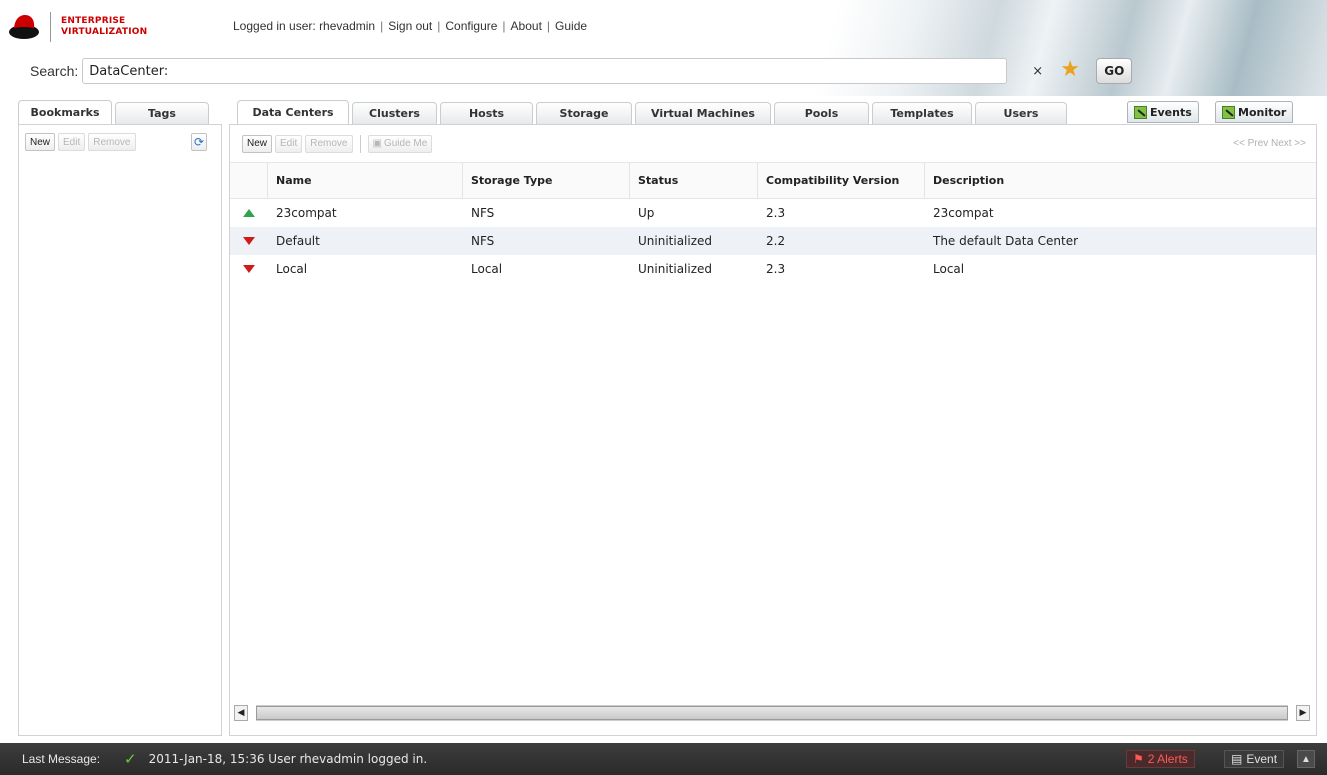  Describe the element at coordinates (1306, 759) in the screenshot. I see `expand-panel-icon: ▲` at that location.